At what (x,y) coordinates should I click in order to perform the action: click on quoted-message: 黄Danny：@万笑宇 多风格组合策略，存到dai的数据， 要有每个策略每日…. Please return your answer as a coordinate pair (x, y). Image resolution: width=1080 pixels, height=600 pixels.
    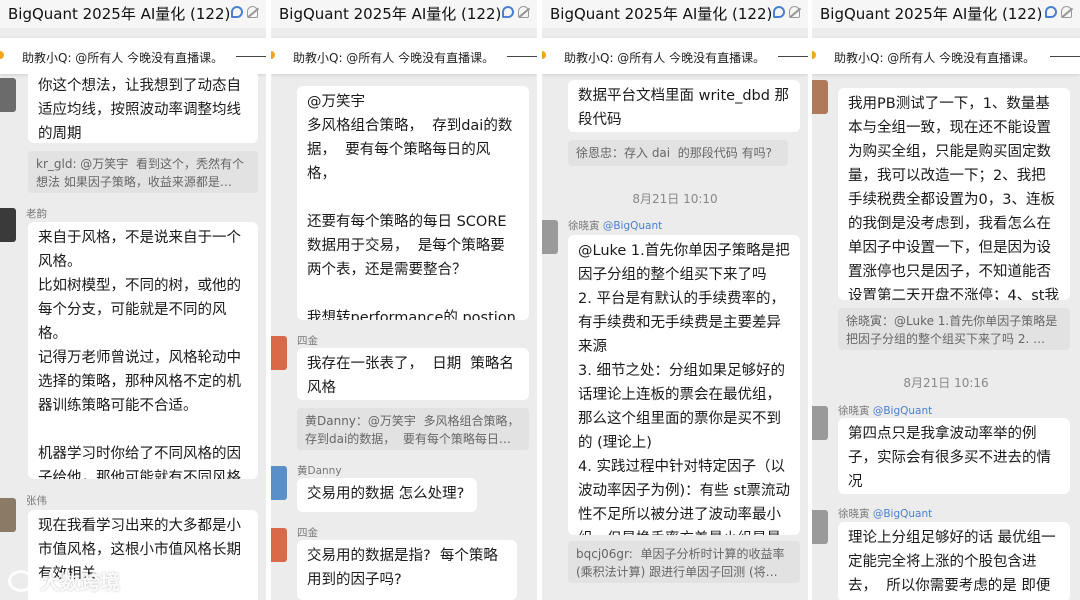
    Looking at the image, I should click on (413, 429).